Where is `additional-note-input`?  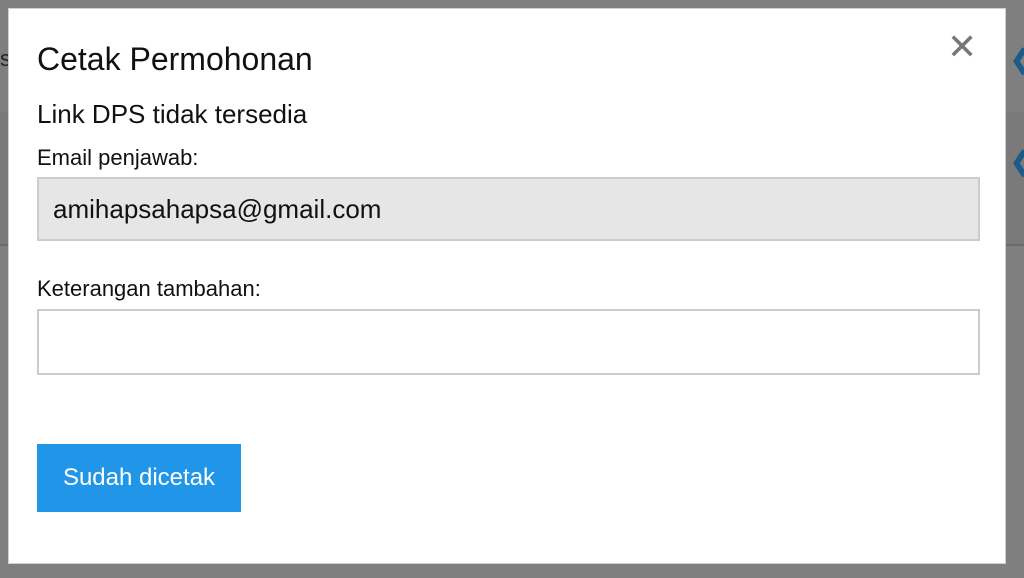
additional-note-input is located at coordinates (508, 342).